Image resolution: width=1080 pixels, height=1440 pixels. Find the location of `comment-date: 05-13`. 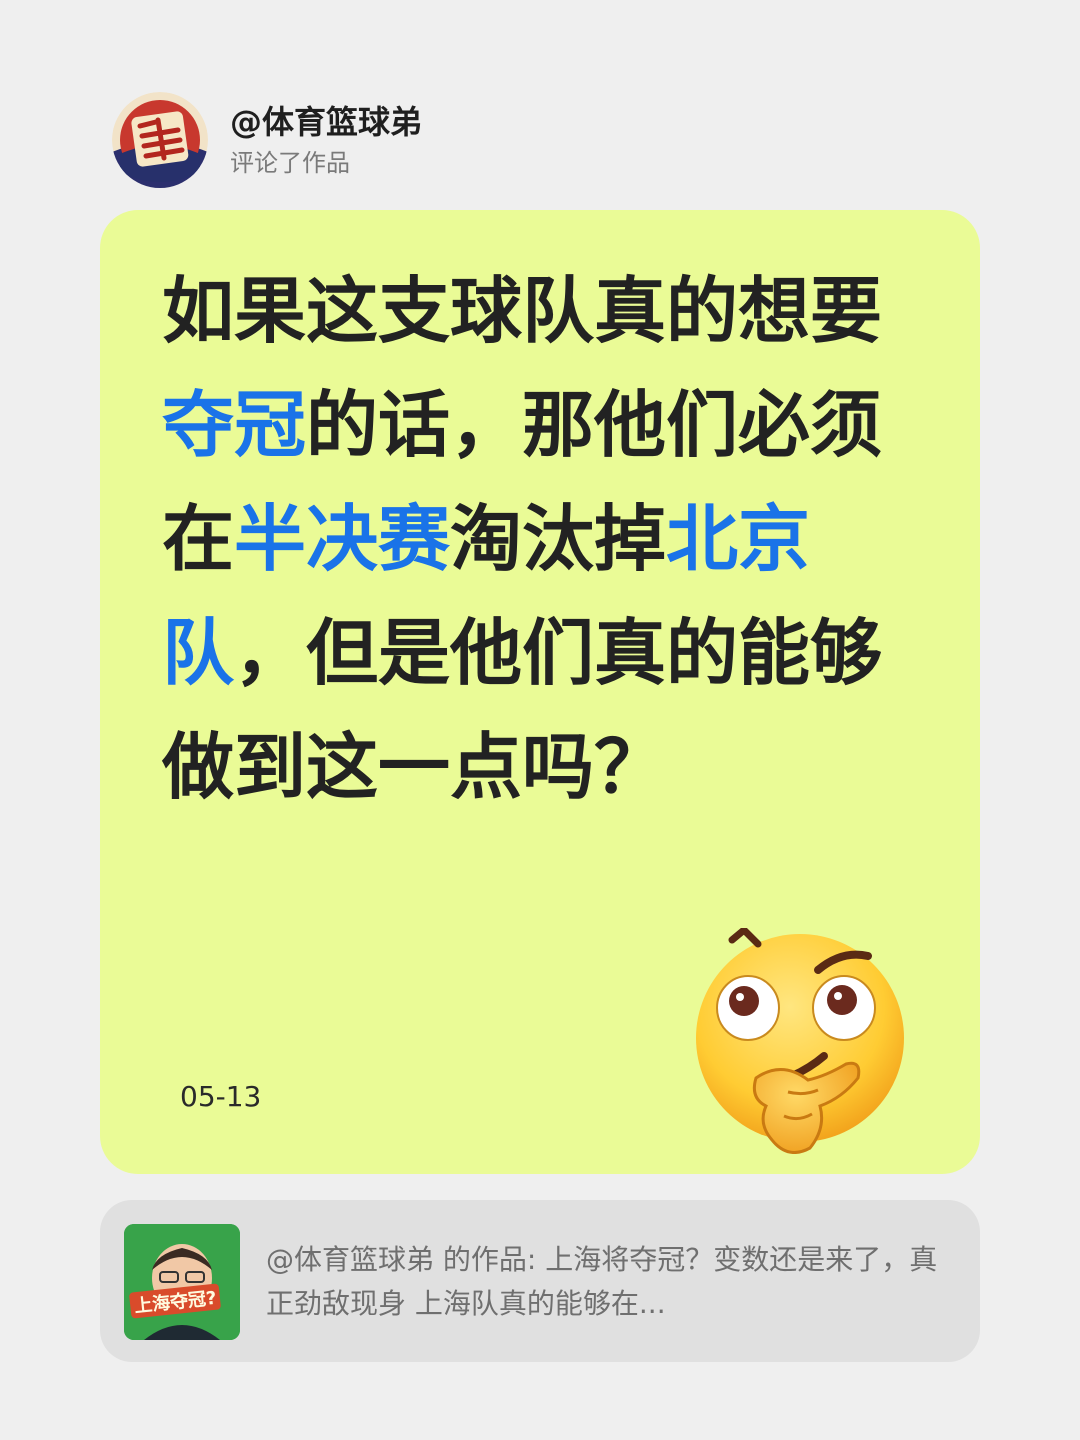

comment-date: 05-13 is located at coordinates (221, 1096).